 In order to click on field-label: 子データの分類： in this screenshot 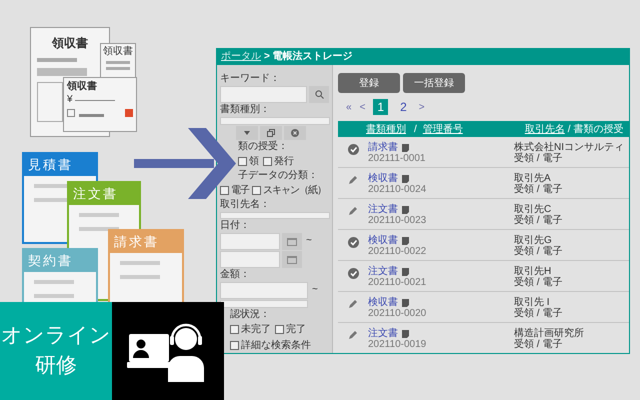, I will do `click(278, 176)`.